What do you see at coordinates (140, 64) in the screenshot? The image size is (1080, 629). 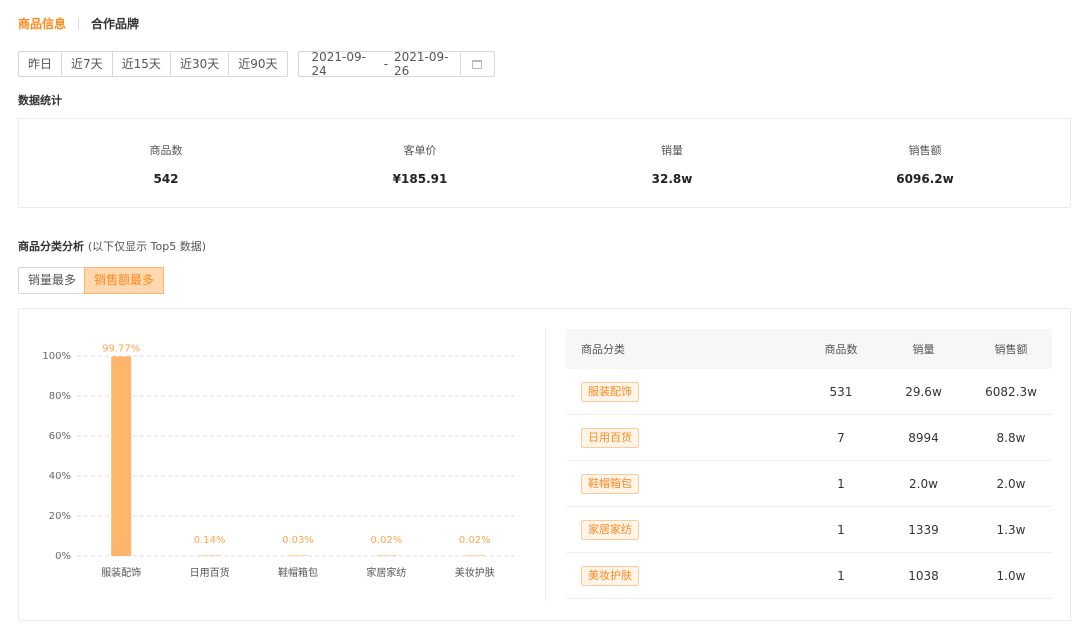 I see `range-15d-button: 近15天` at bounding box center [140, 64].